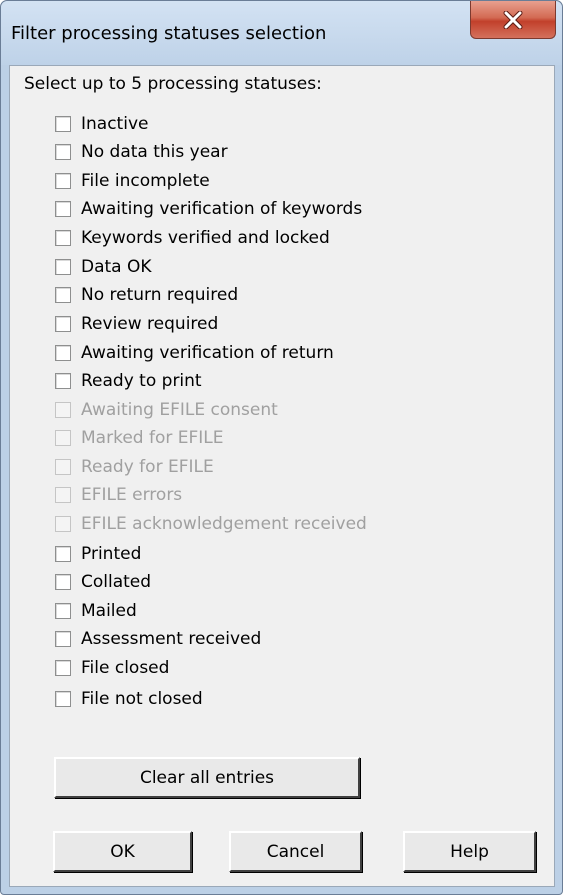 The image size is (563, 895). Describe the element at coordinates (152, 438) in the screenshot. I see `status-label: Marked for EFILE` at that location.